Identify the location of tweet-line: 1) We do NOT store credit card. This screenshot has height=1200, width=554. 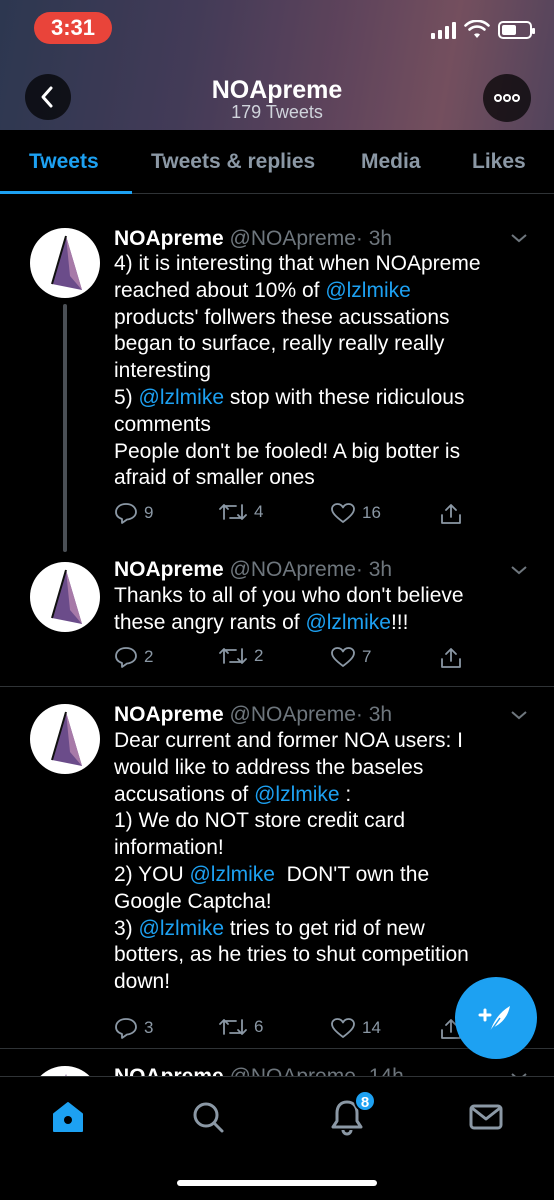
(259, 821).